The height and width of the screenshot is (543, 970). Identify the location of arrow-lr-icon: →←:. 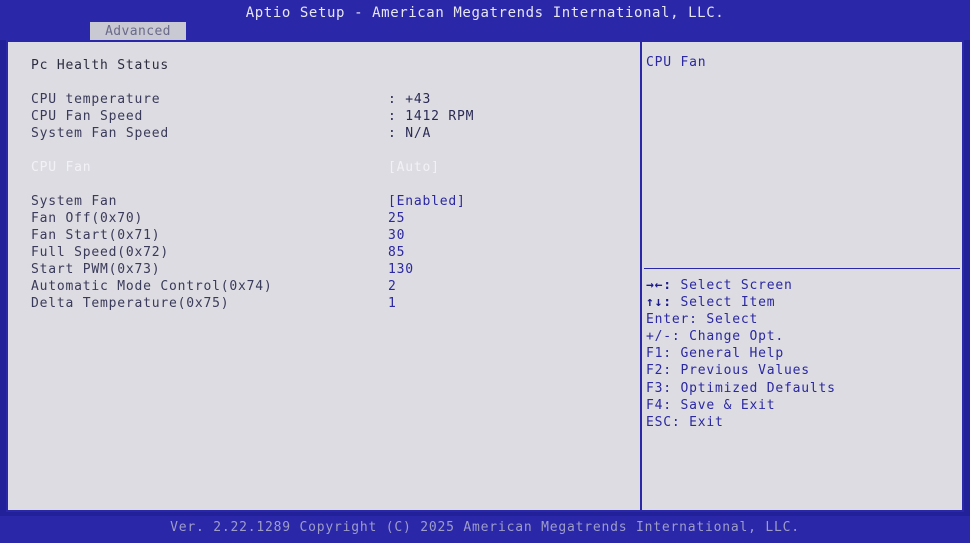
(659, 285).